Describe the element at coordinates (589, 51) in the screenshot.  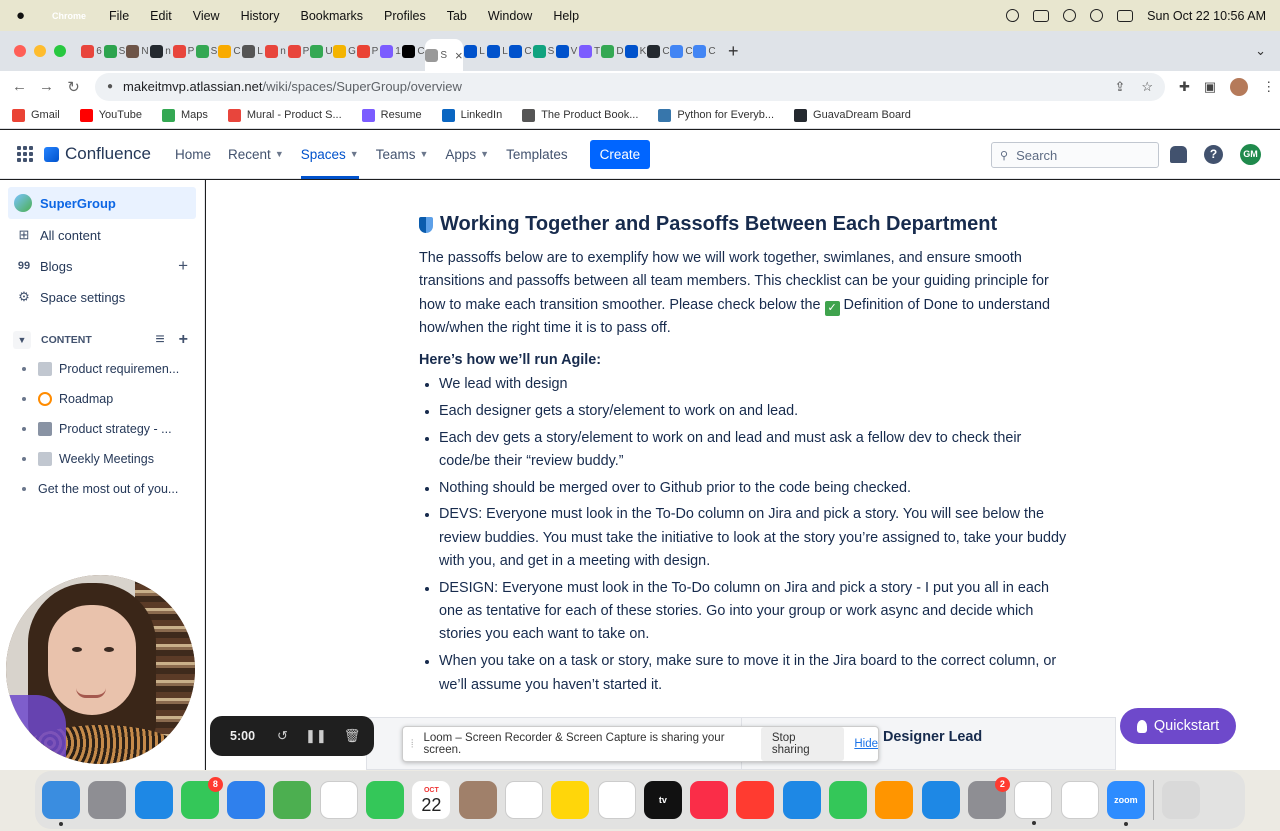
I see `browser-tab: T` at that location.